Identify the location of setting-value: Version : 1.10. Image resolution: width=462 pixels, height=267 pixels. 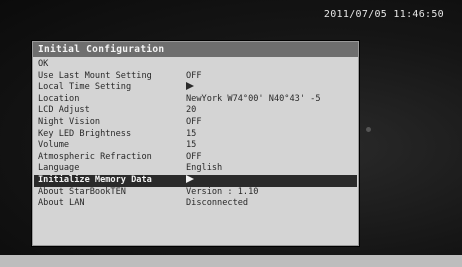
(222, 191).